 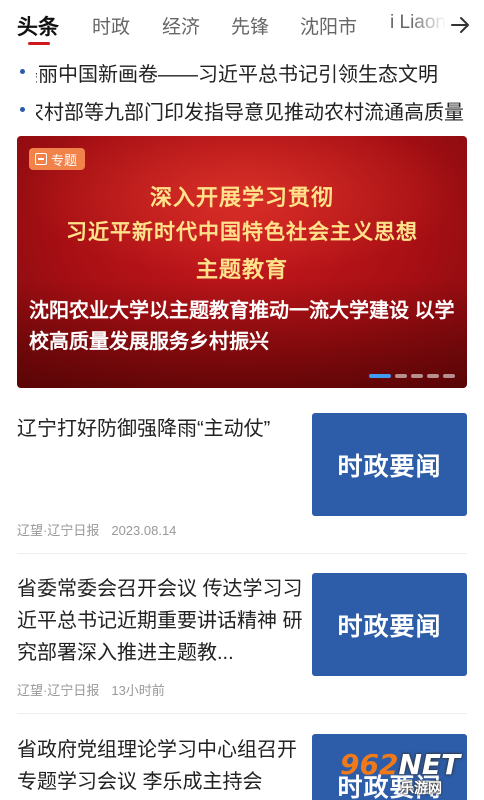 What do you see at coordinates (428, 25) in the screenshot?
I see `tab-fade` at bounding box center [428, 25].